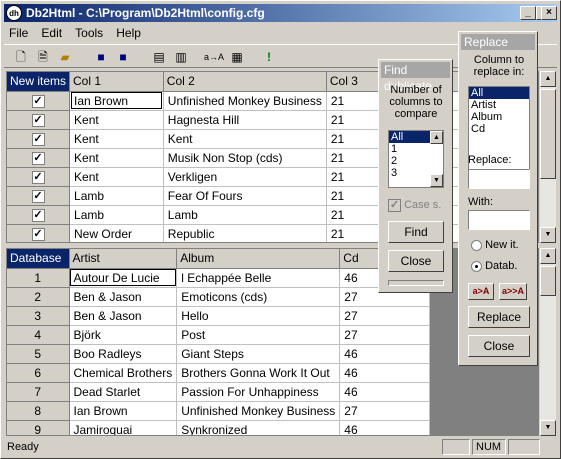 The width and height of the screenshot is (561, 459). Describe the element at coordinates (89, 33) in the screenshot. I see `menu-tools: Tools` at that location.